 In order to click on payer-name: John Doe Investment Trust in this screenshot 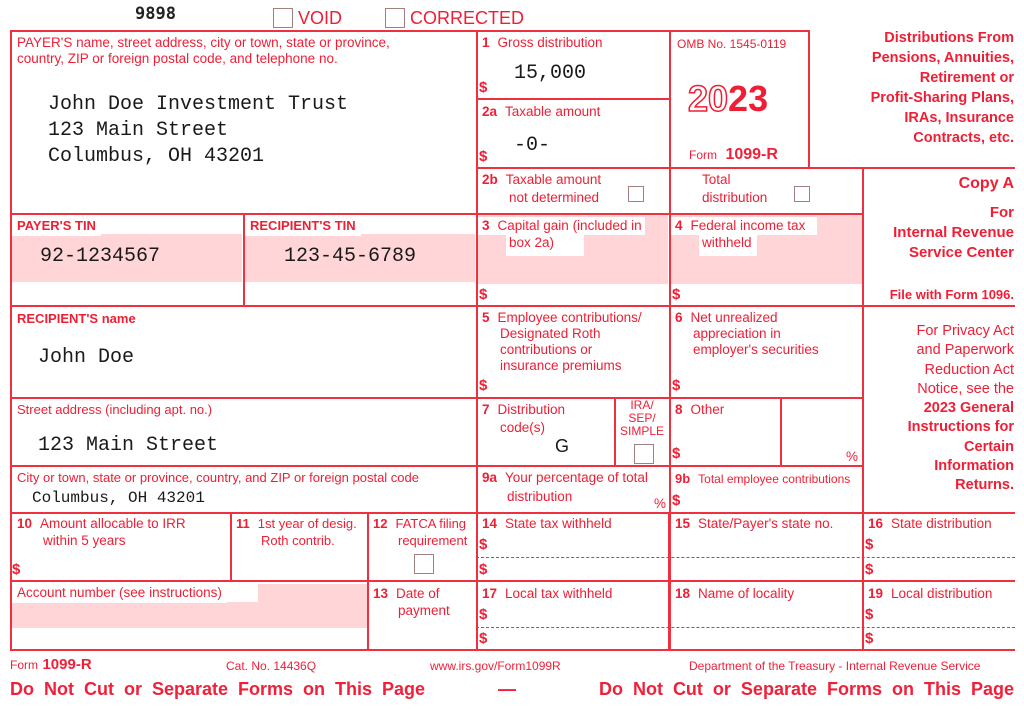, I will do `click(198, 104)`.